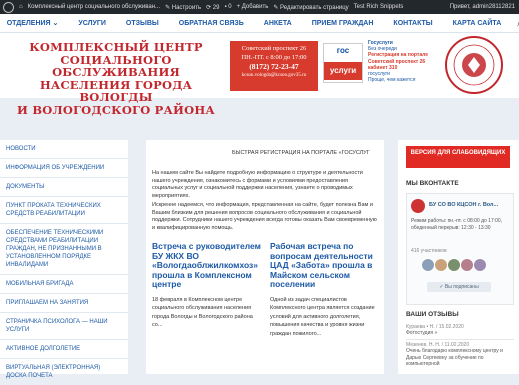 The height and width of the screenshot is (385, 519). Describe the element at coordinates (253, 7) in the screenshot. I see `admin-add-new: + Добавить` at that location.